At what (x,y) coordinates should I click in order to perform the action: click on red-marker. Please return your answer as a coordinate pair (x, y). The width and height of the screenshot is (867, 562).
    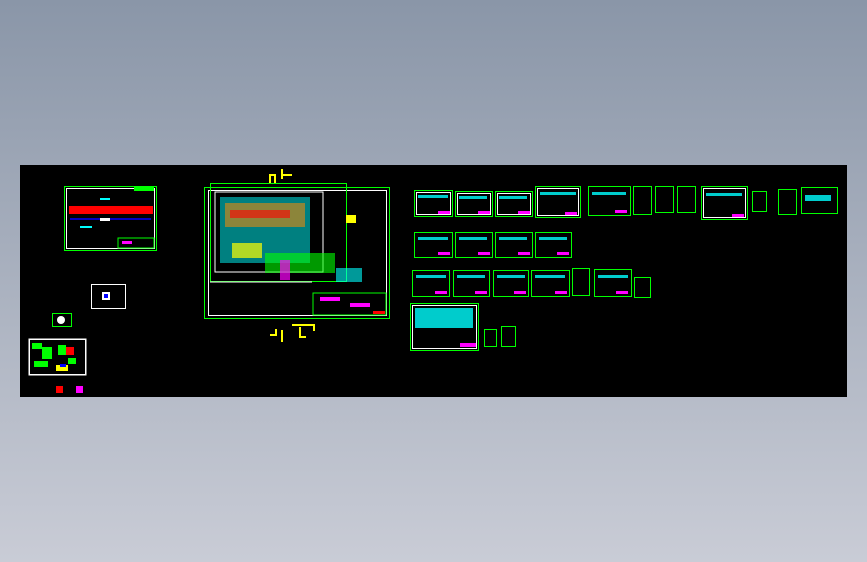
    Looking at the image, I should click on (59, 389).